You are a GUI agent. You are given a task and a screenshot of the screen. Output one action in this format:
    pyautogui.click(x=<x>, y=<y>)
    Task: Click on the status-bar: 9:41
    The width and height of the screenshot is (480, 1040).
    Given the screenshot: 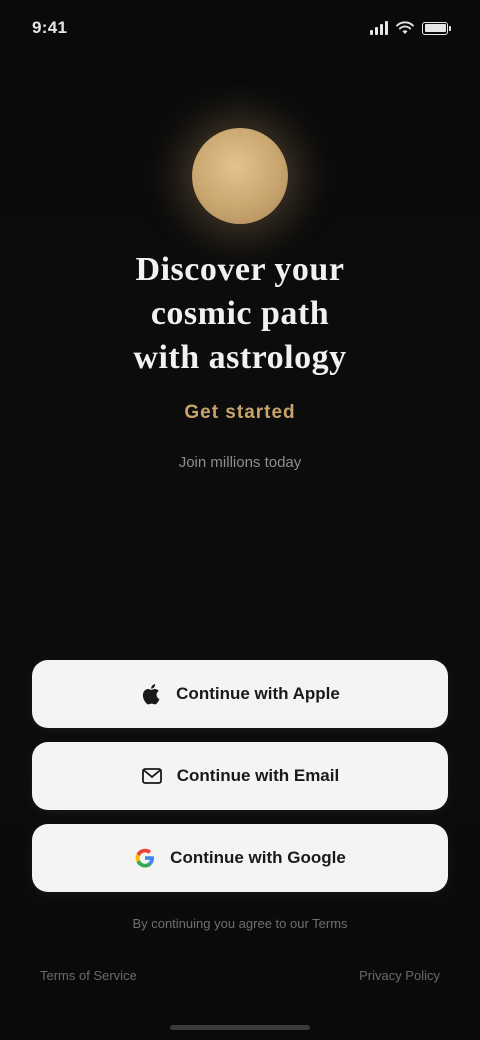 What is the action you would take?
    pyautogui.click(x=240, y=28)
    